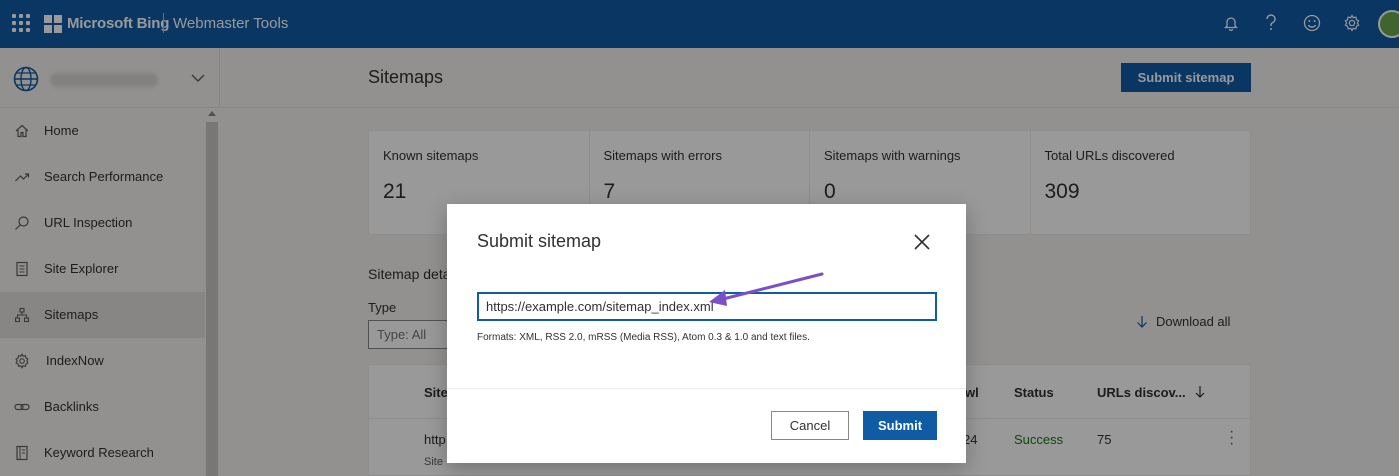  Describe the element at coordinates (539, 241) in the screenshot. I see `dialog-title: Submit sitemap` at that location.